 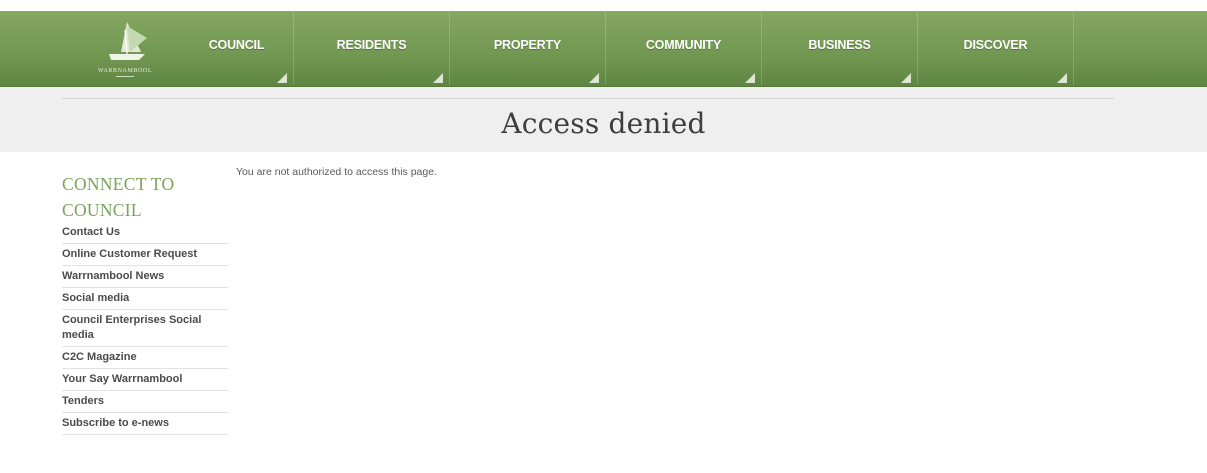 I want to click on nav-label: PROPERTY, so click(x=527, y=45).